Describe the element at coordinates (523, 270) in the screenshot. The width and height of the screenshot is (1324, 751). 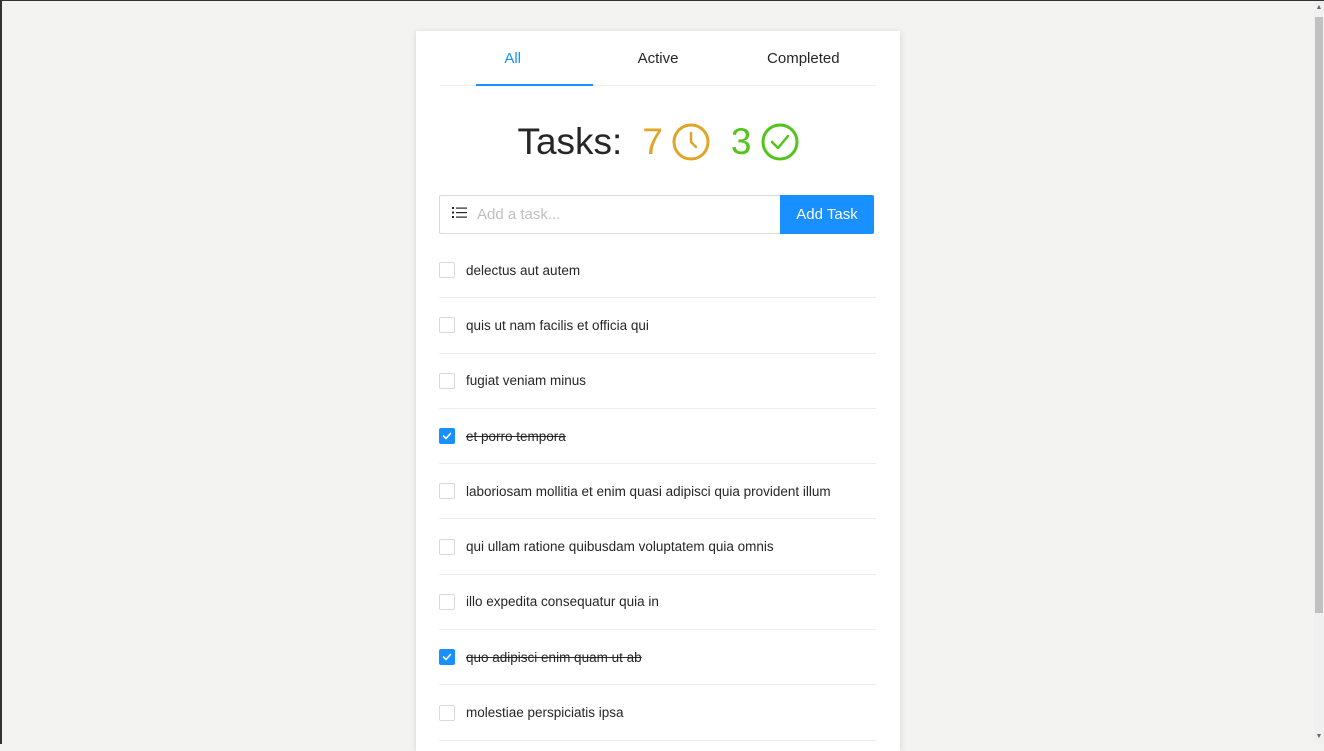
I see `task-text: delectus aut autem` at that location.